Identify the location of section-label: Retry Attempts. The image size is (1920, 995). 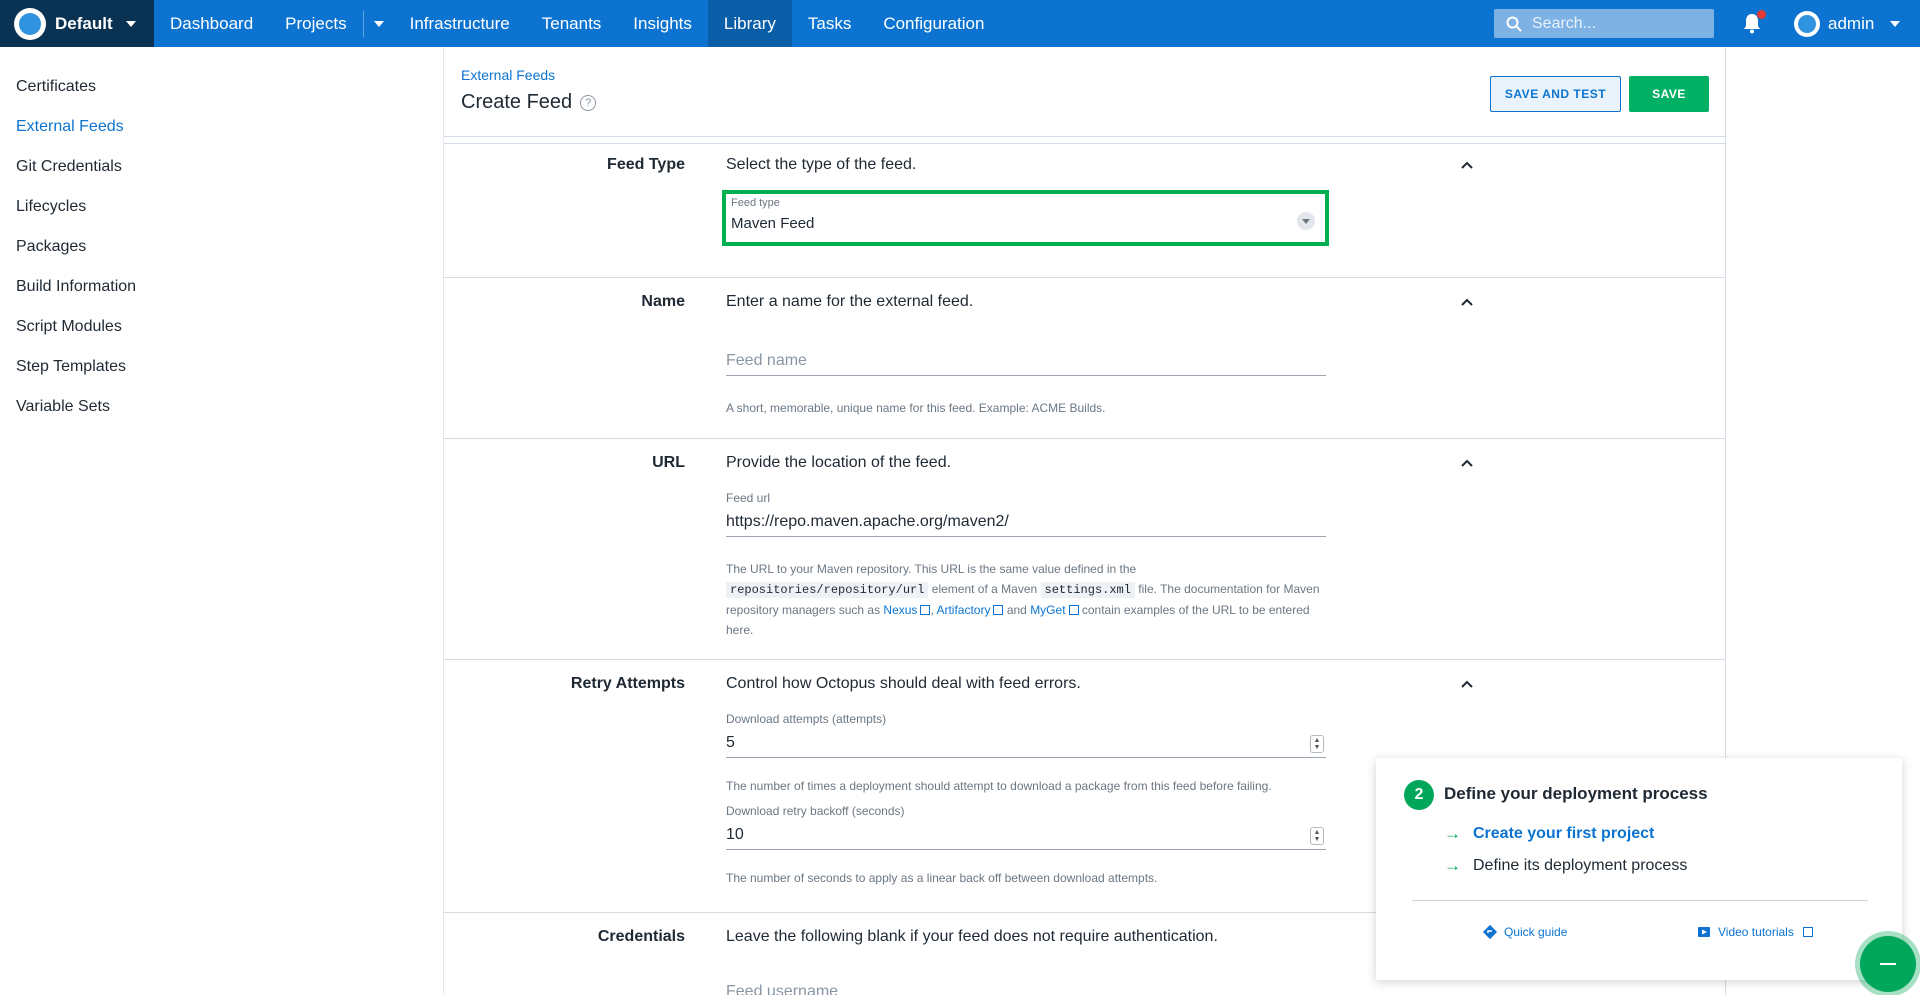
(627, 683).